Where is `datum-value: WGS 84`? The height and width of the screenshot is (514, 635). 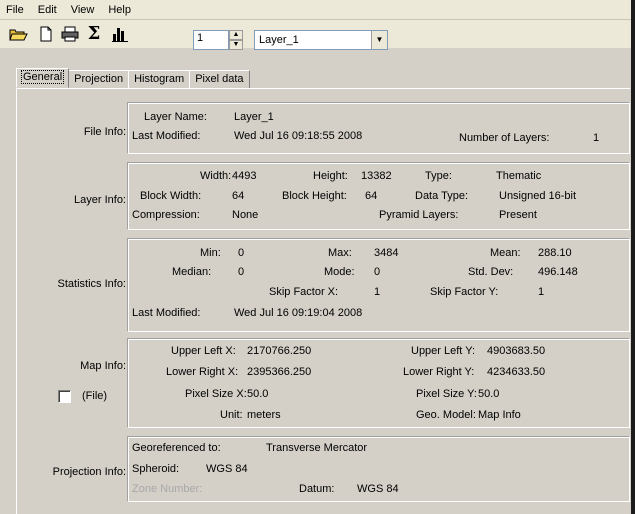
datum-value: WGS 84 is located at coordinates (378, 489).